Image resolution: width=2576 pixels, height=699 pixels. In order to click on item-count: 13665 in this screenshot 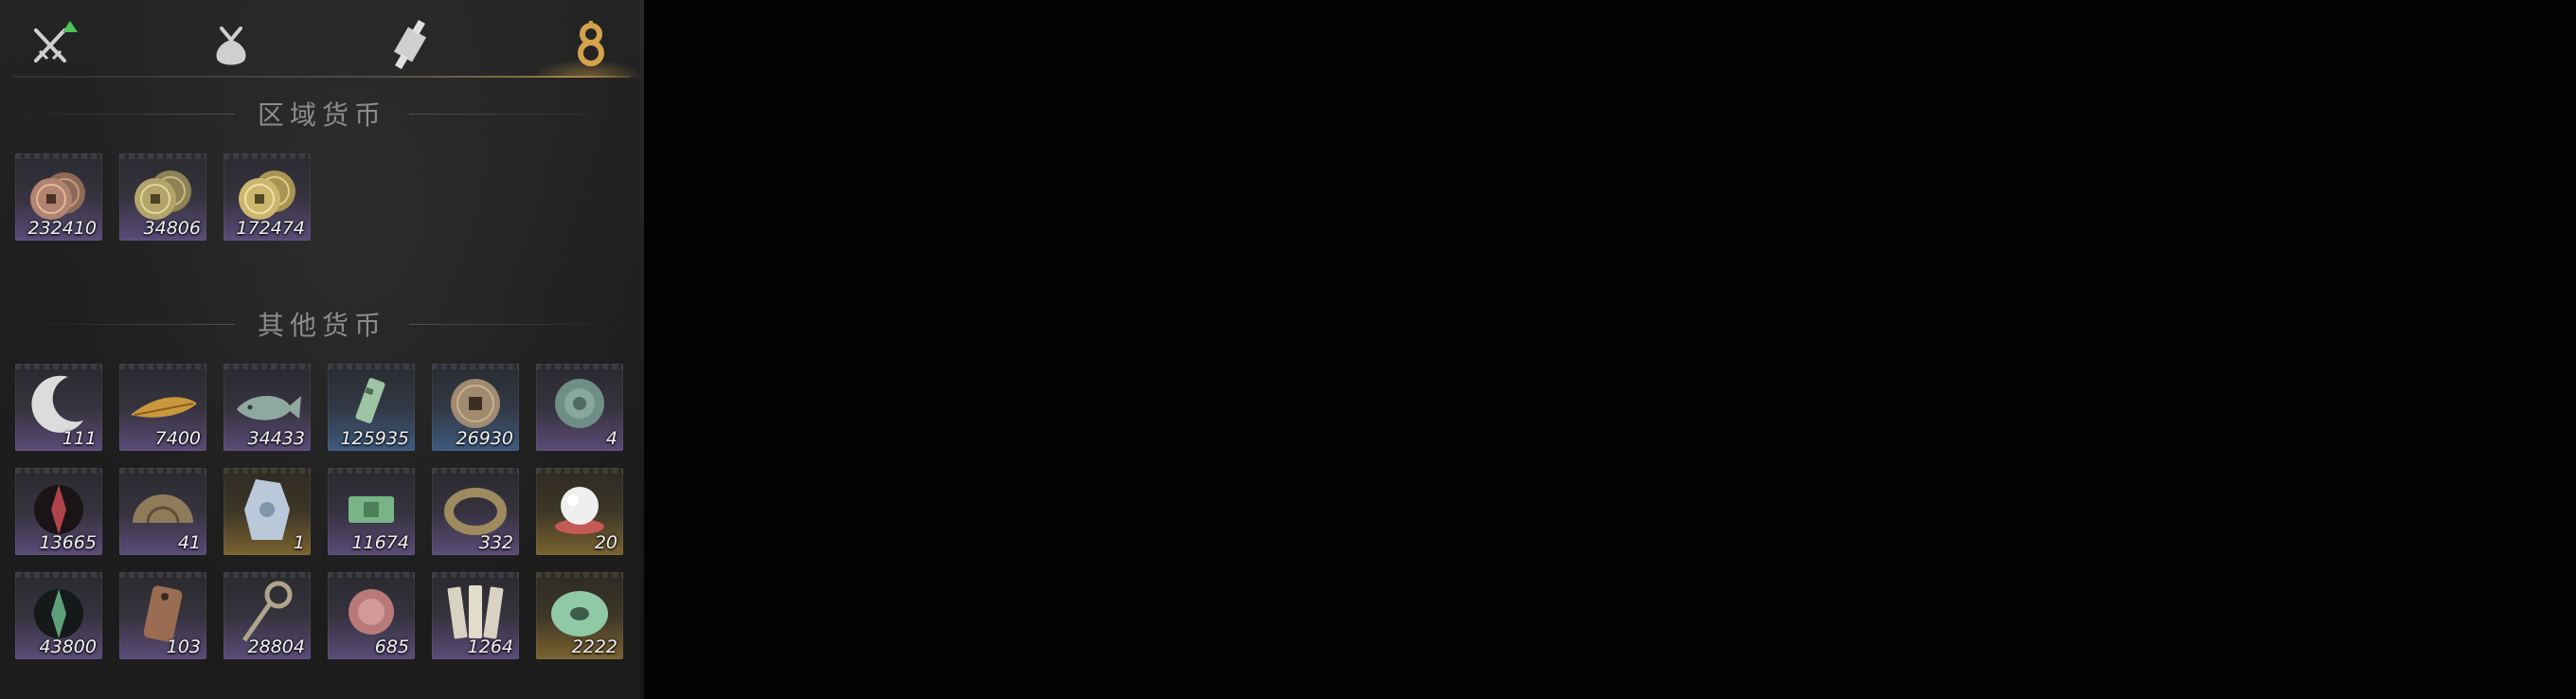, I will do `click(68, 542)`.